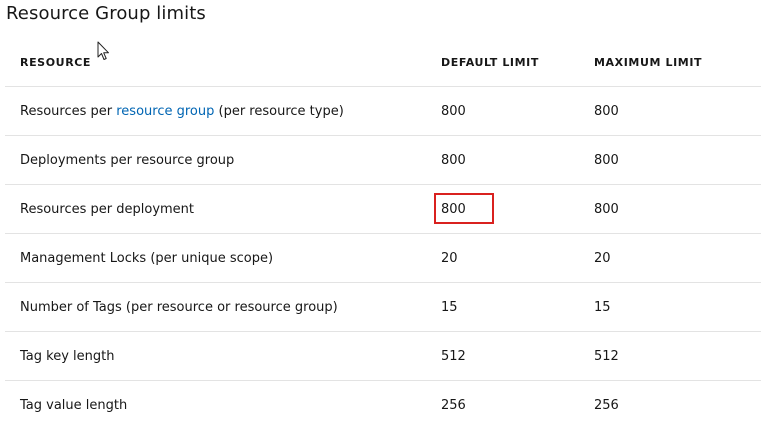  I want to click on default-limit-cell: 20, so click(517, 258).